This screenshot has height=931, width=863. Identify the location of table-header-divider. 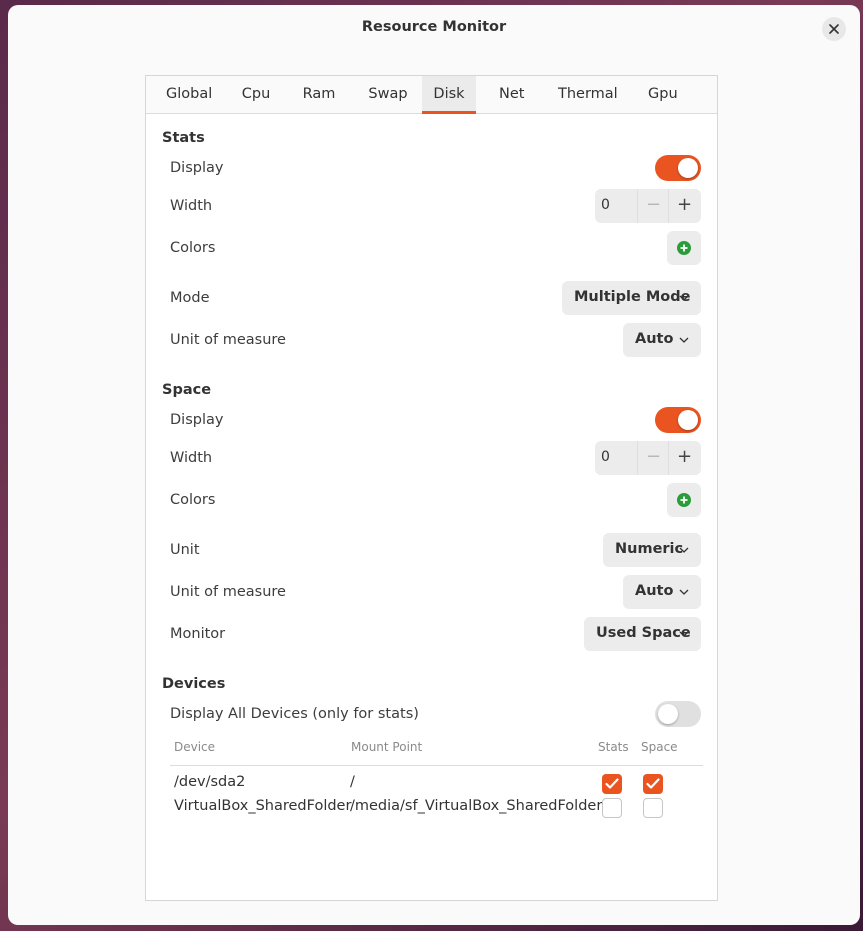
(436, 765).